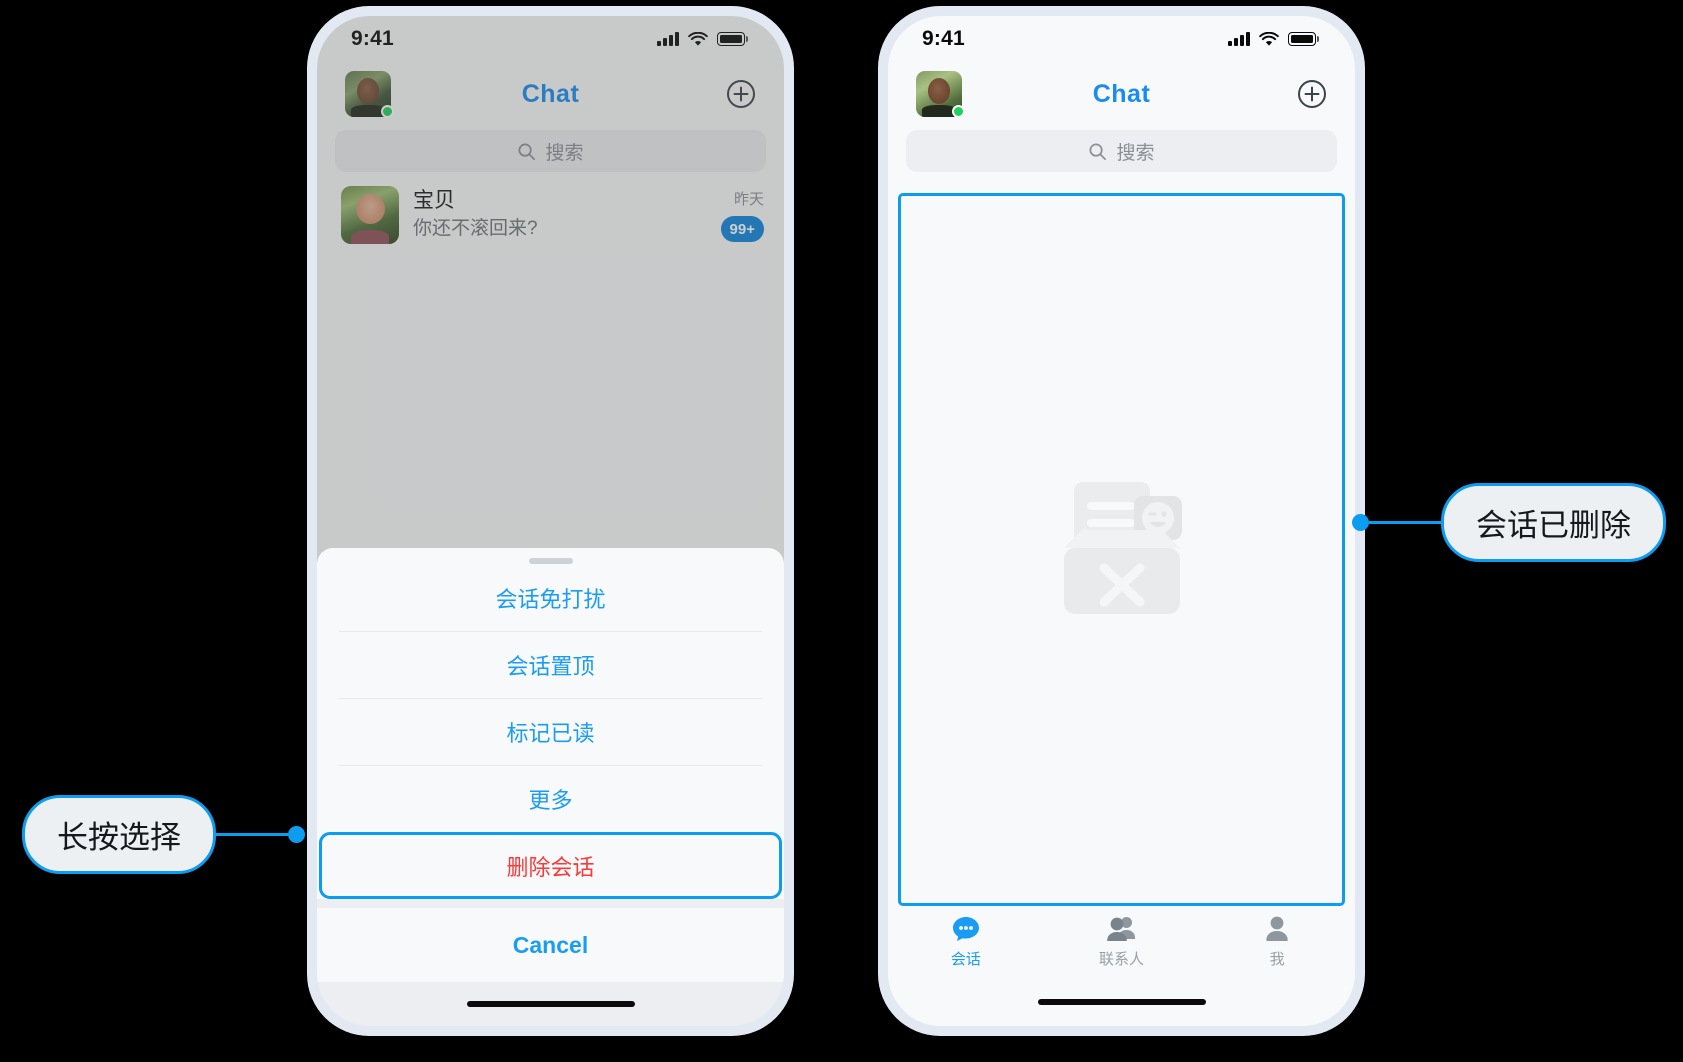 This screenshot has height=1062, width=1683. Describe the element at coordinates (1277, 928) in the screenshot. I see `person-icon` at that location.